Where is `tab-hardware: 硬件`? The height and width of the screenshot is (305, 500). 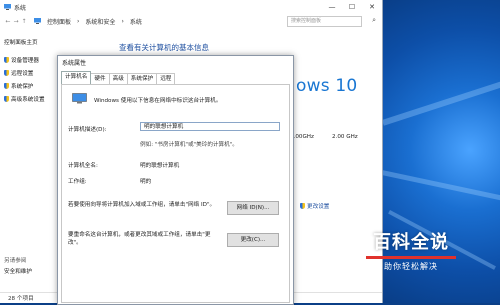
tab-hardware: 硬件 is located at coordinates (100, 78).